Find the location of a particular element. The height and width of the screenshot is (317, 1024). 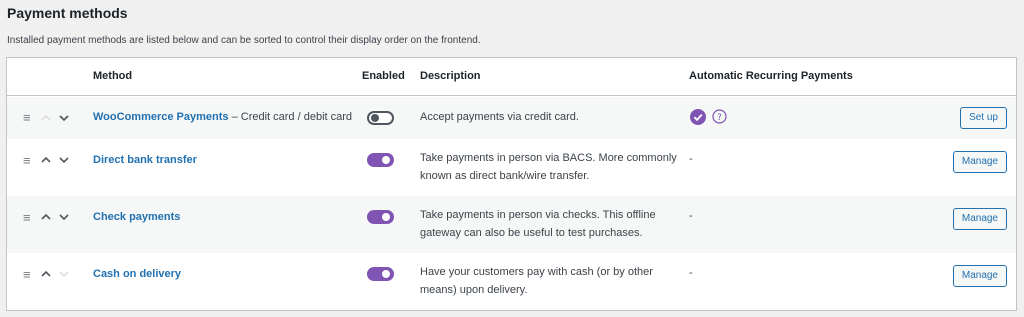

method-link: Check payments is located at coordinates (136, 217).